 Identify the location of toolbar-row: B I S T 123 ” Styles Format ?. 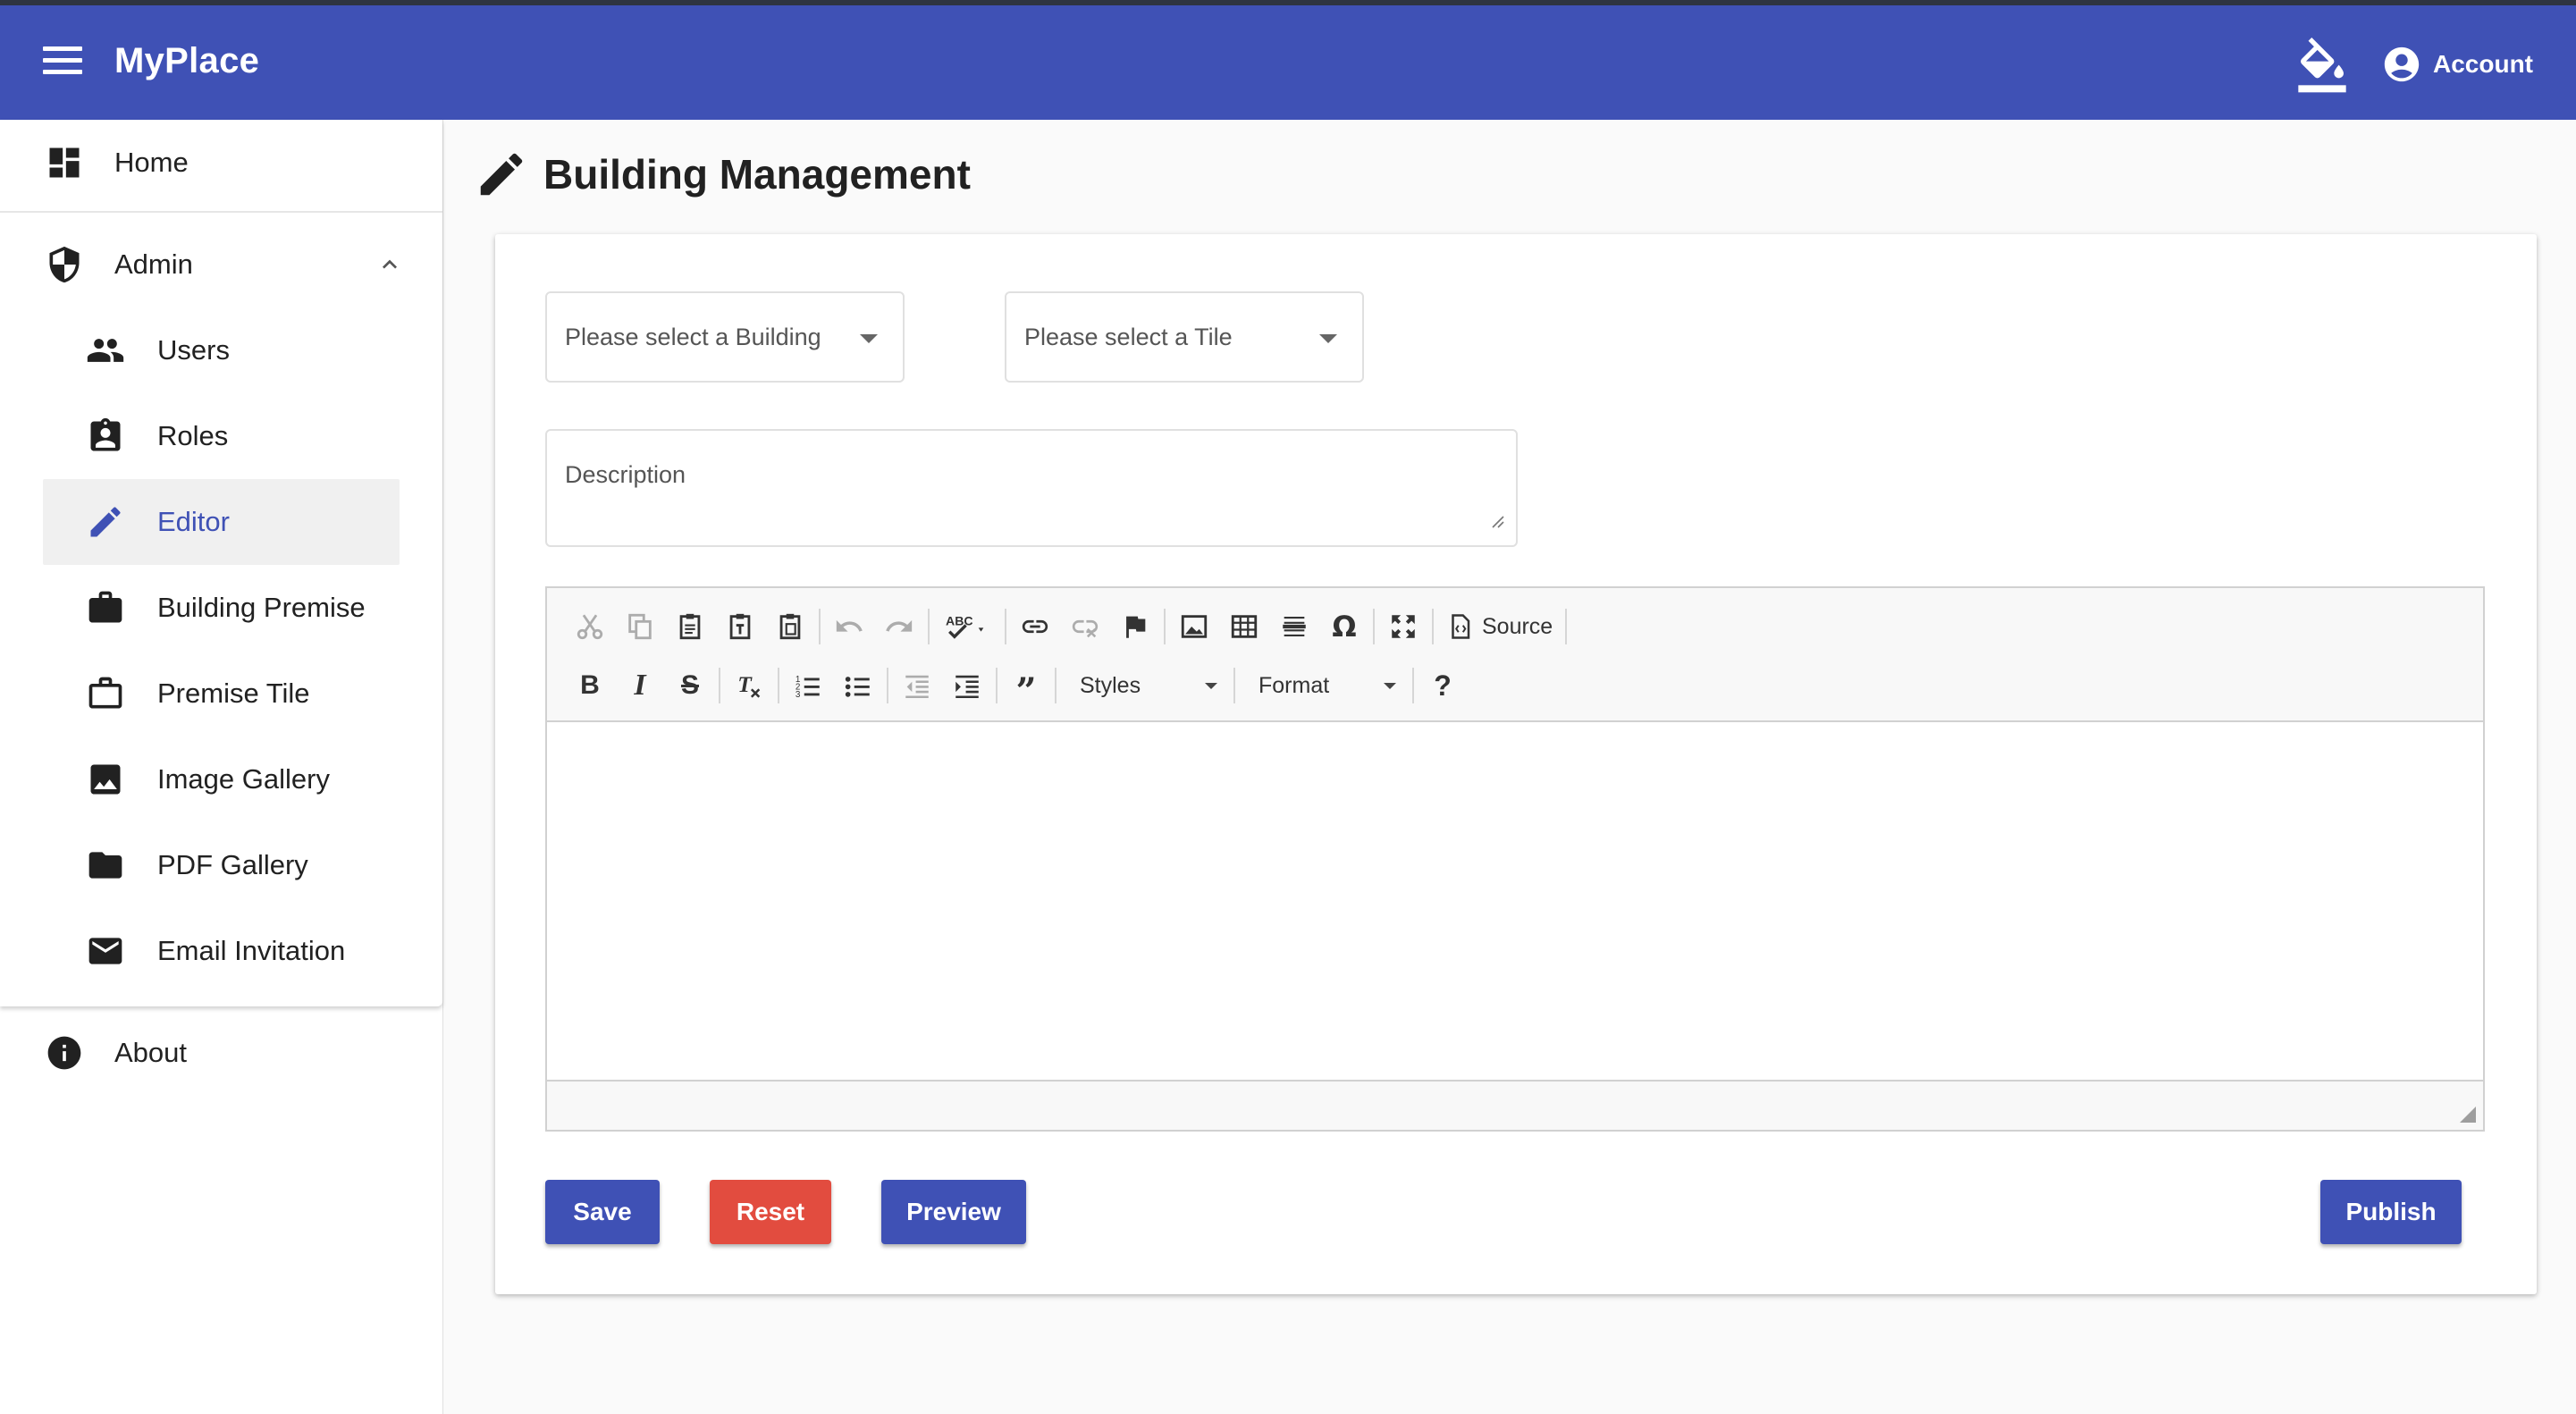
(1017, 685).